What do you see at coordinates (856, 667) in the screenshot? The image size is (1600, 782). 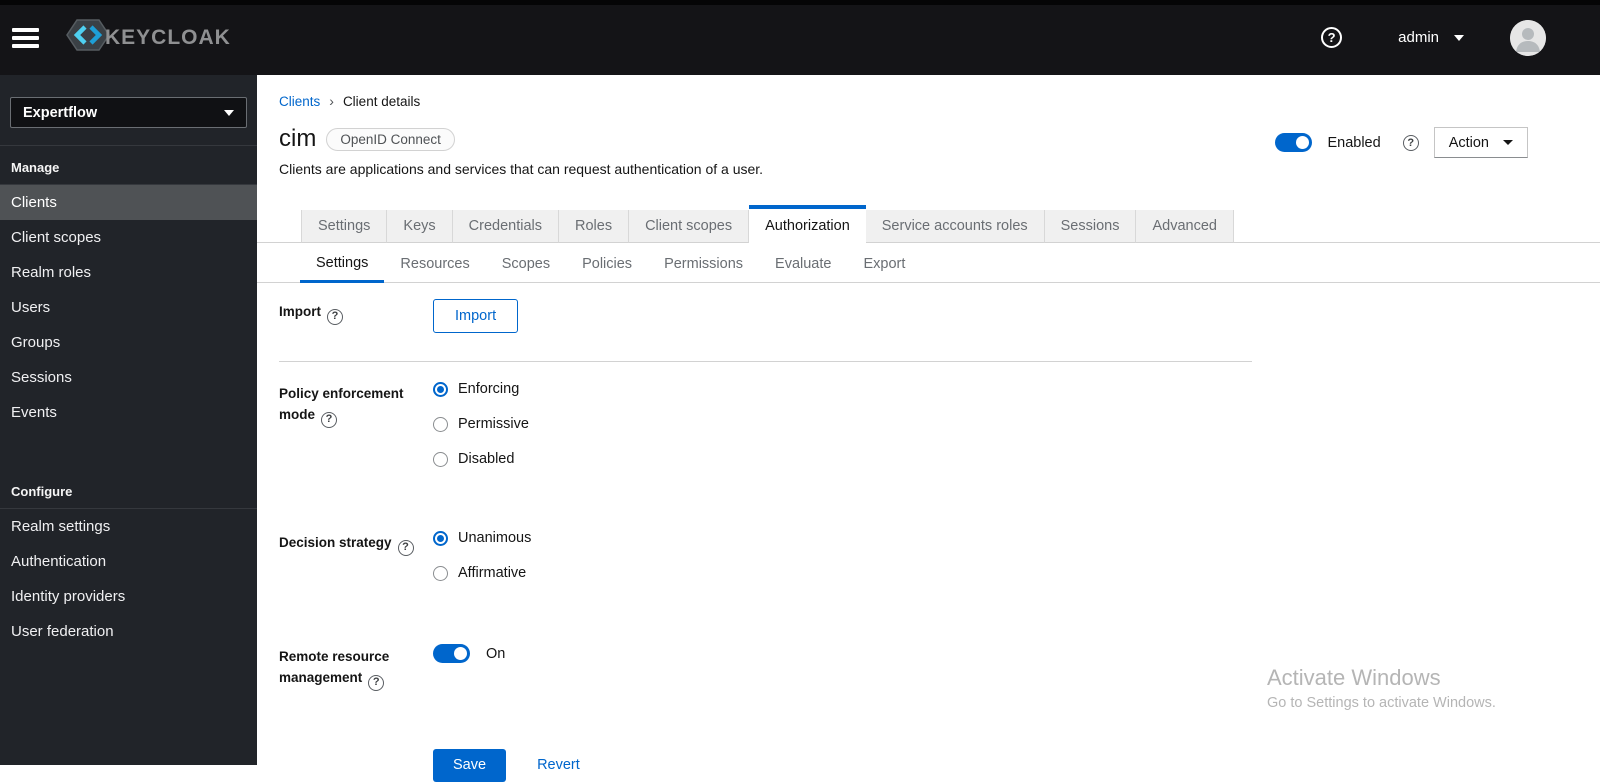 I see `remote-resource-management-control: On` at bounding box center [856, 667].